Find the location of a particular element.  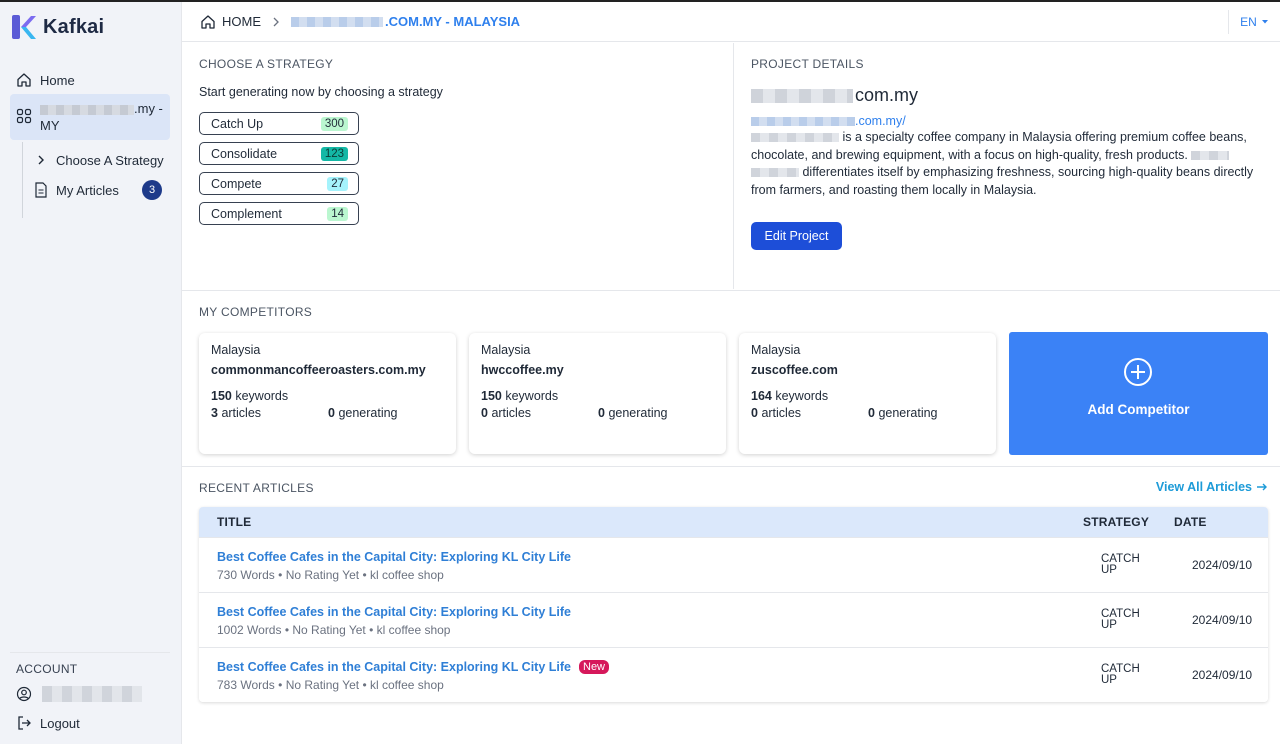

breadcrumb-home: HOME is located at coordinates (230, 22).